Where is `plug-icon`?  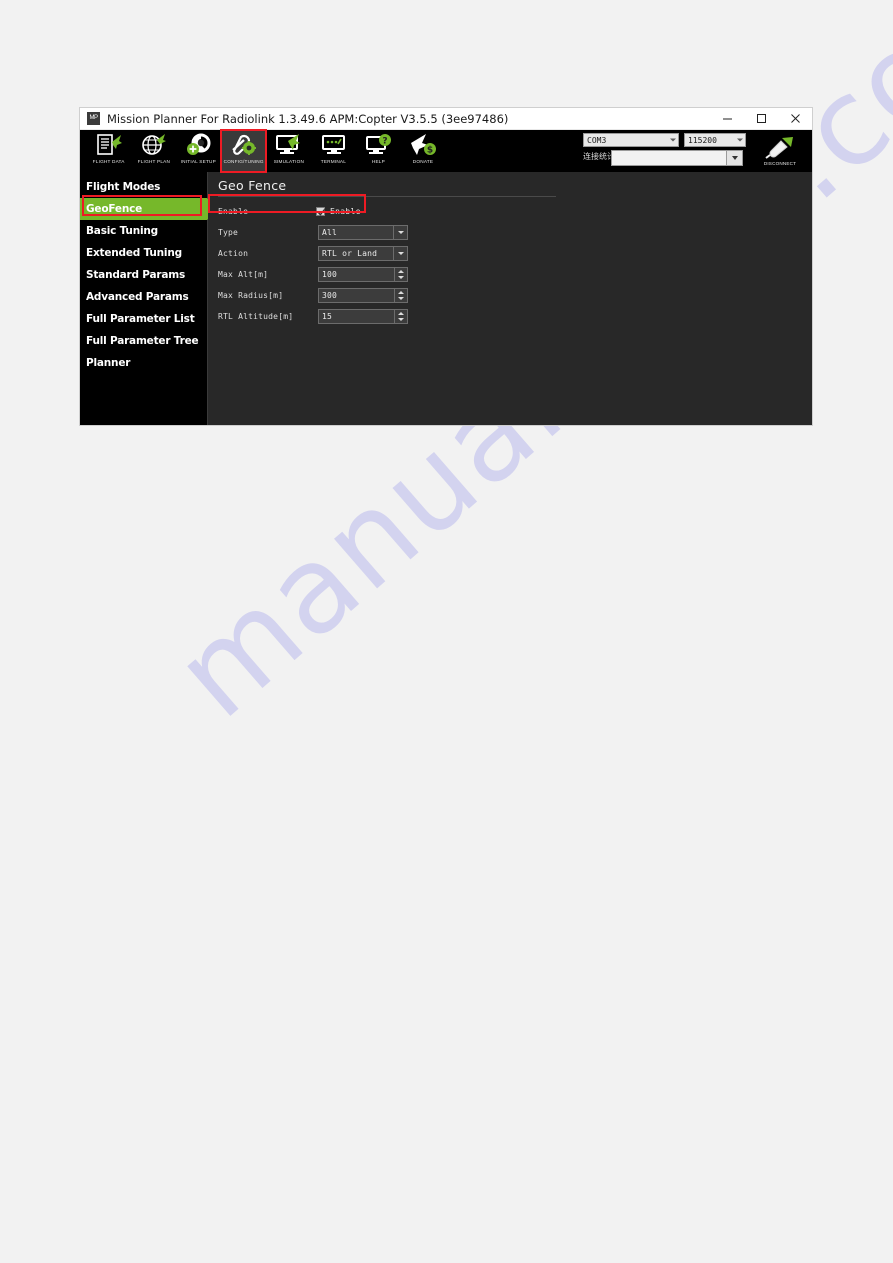
plug-icon is located at coordinates (780, 147).